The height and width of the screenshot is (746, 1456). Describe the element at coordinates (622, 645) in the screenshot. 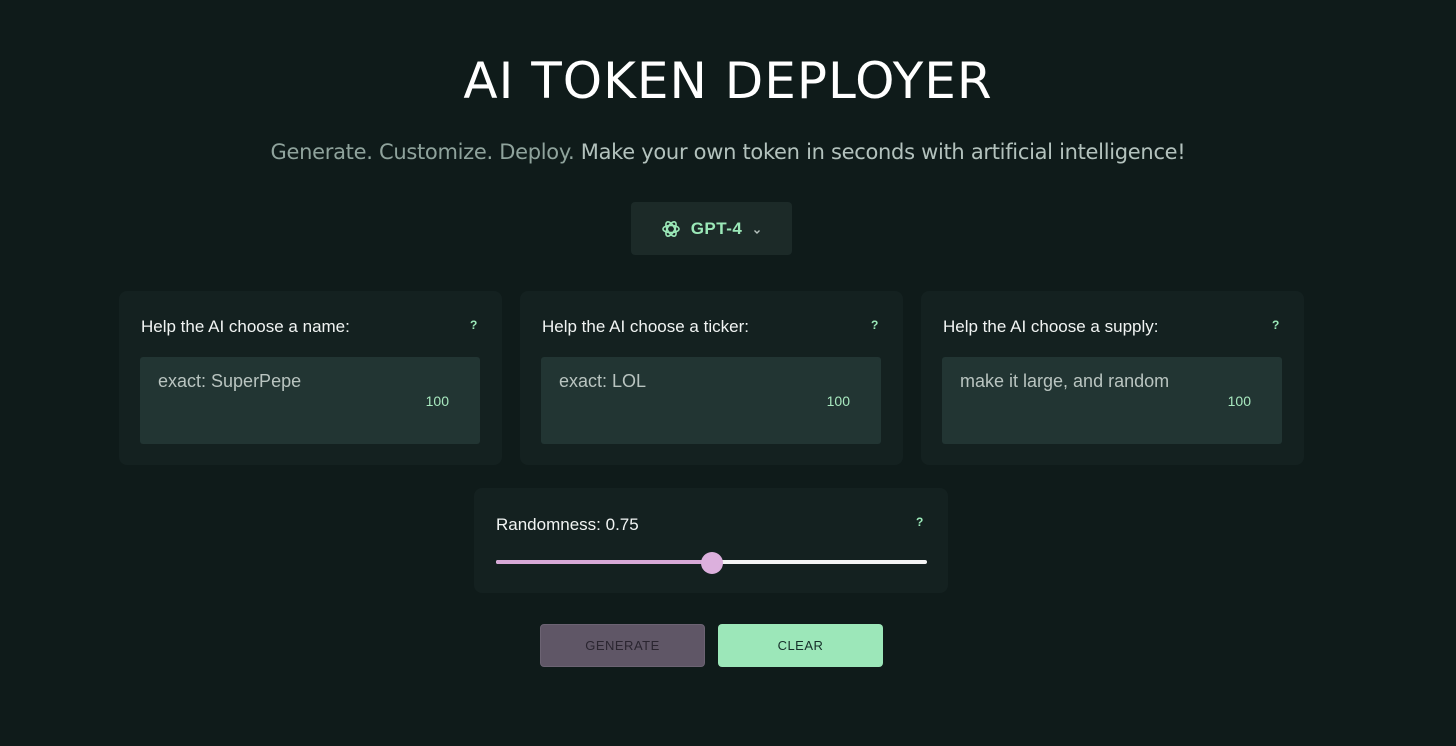

I see `generate-button: GENERATE` at that location.